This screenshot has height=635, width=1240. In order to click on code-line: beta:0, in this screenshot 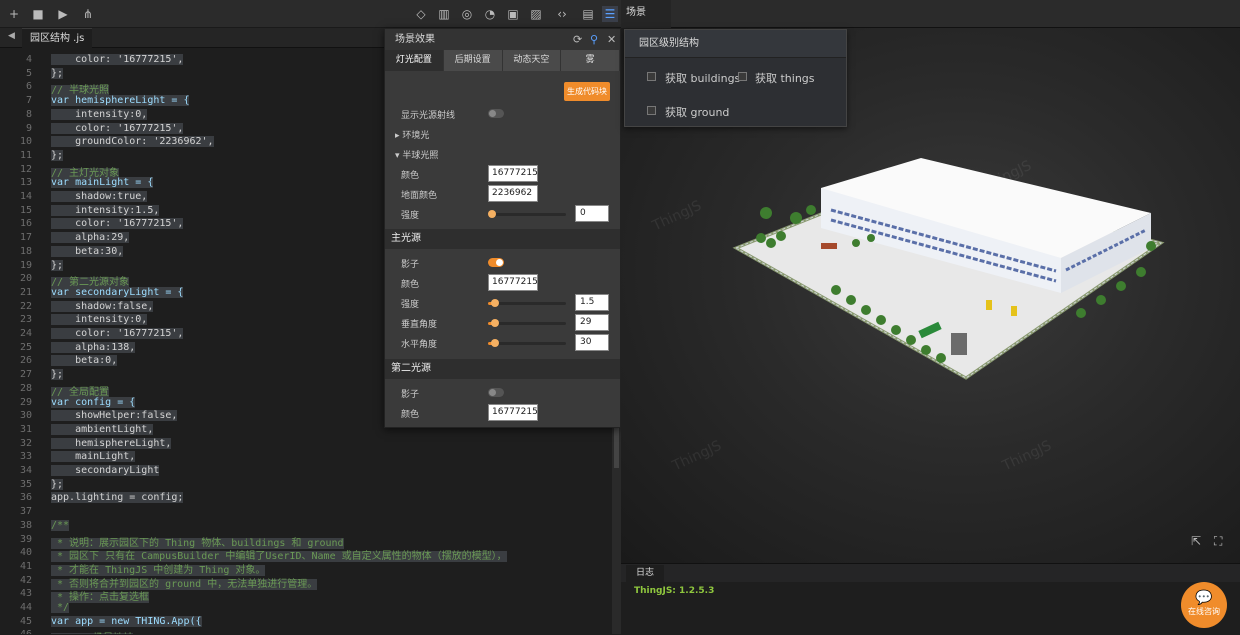, I will do `click(84, 361)`.